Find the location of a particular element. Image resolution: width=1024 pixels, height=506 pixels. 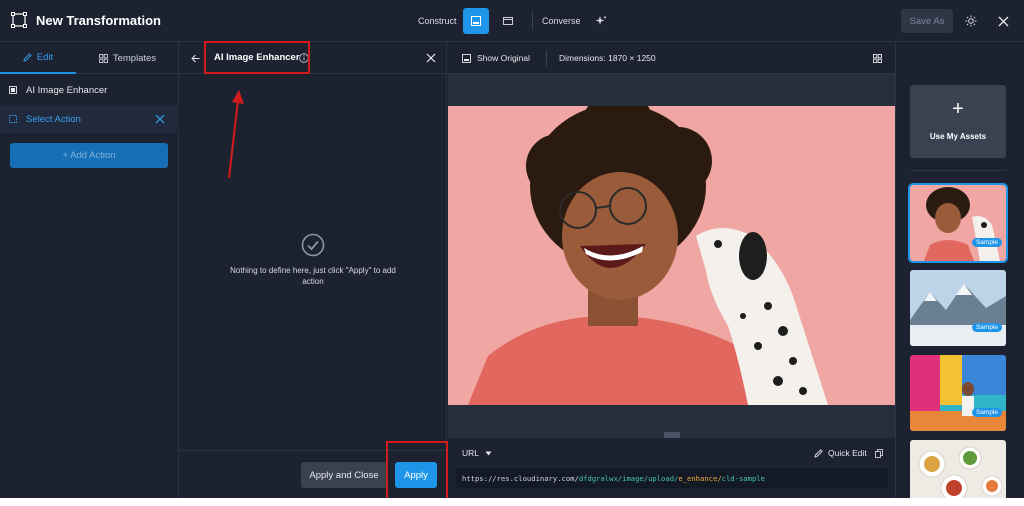

image-dimensions: Dimensions: 1870 × 1250 is located at coordinates (607, 58).